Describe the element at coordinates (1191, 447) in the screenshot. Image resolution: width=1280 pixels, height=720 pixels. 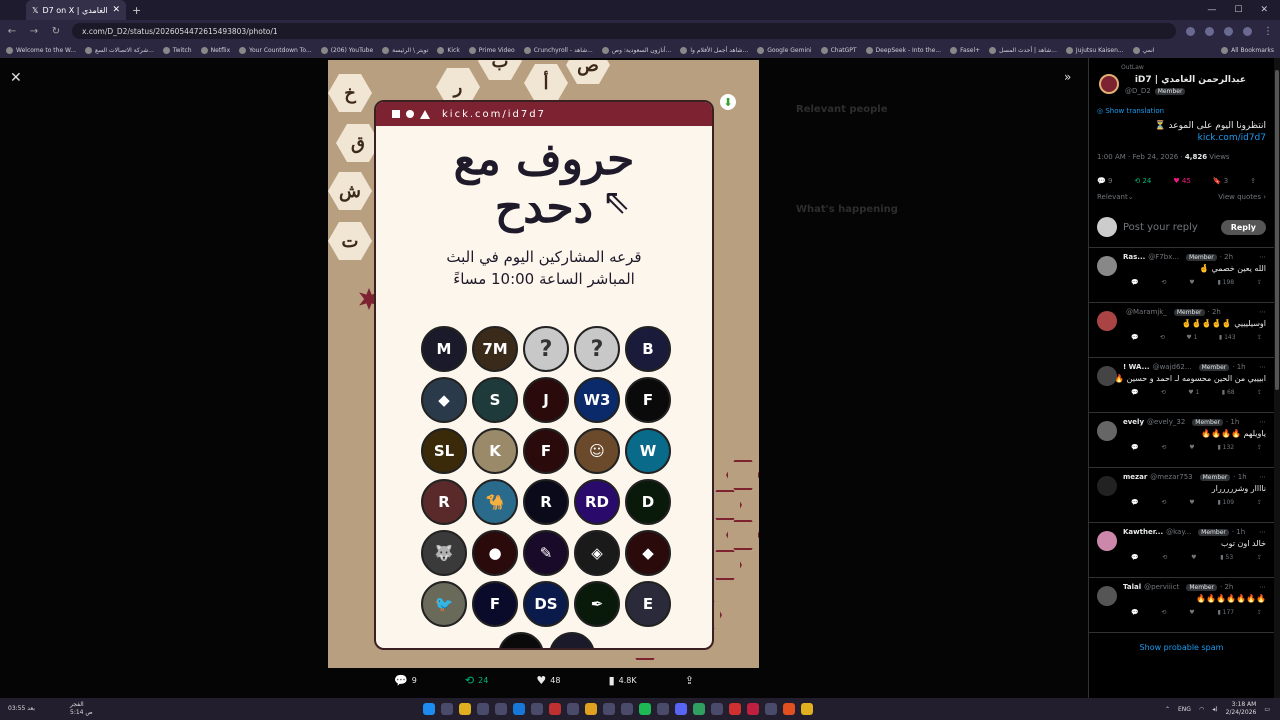
I see `like-action: ♥` at that location.